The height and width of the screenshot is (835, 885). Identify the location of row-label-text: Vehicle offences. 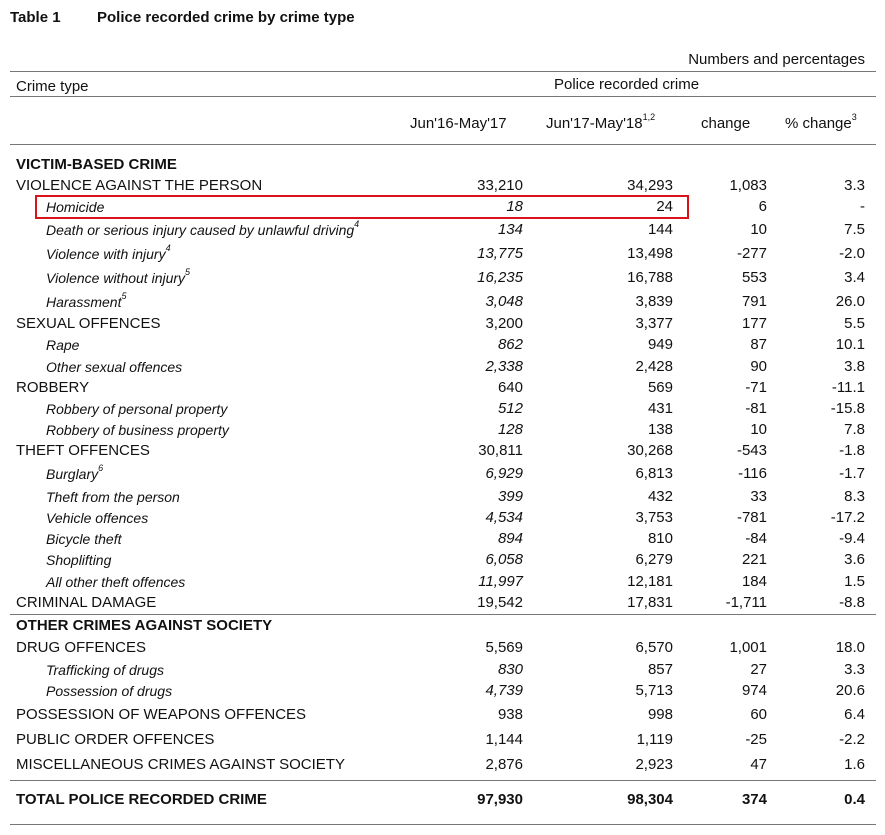
(97, 518).